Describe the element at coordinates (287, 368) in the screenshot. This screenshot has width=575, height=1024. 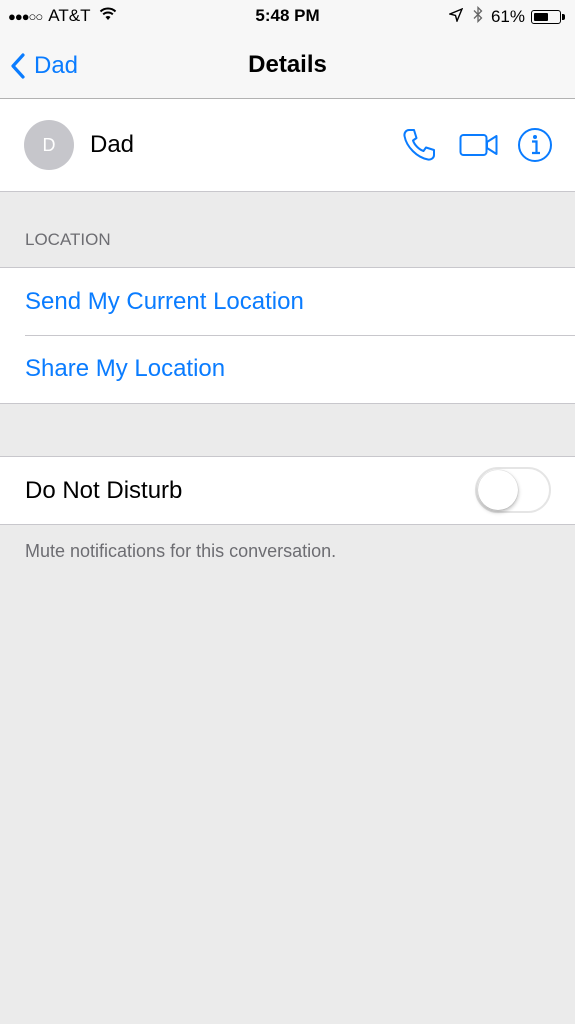
I see `share-my-location-button: Share My Location` at that location.